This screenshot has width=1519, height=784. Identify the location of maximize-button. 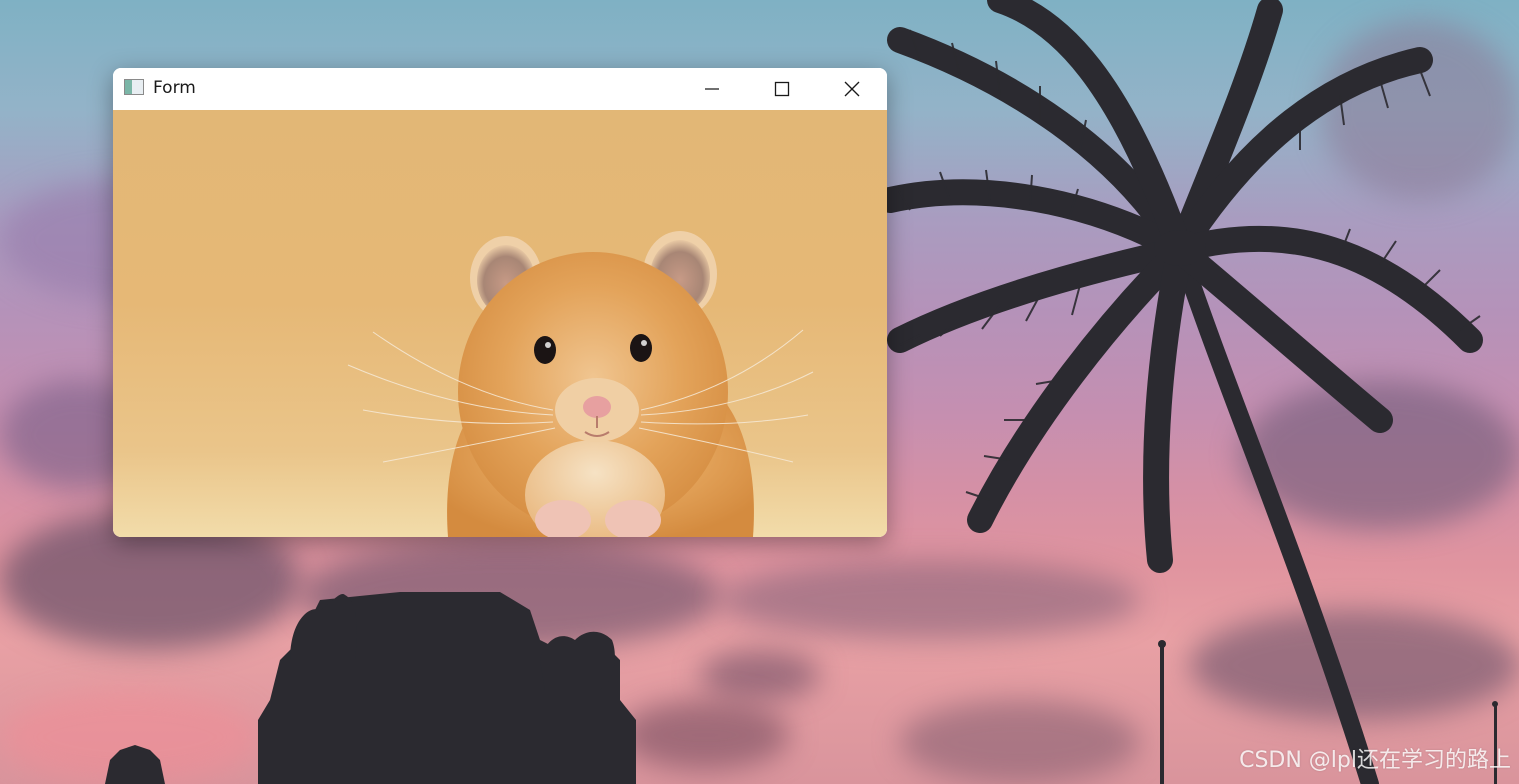
(782, 89).